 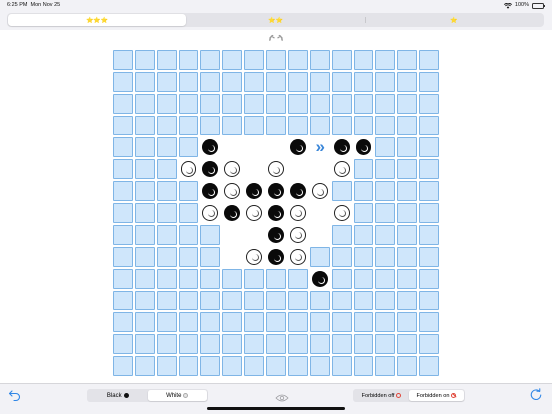 What do you see at coordinates (275, 20) in the screenshot?
I see `tab-two-stars: ⭐⭐` at bounding box center [275, 20].